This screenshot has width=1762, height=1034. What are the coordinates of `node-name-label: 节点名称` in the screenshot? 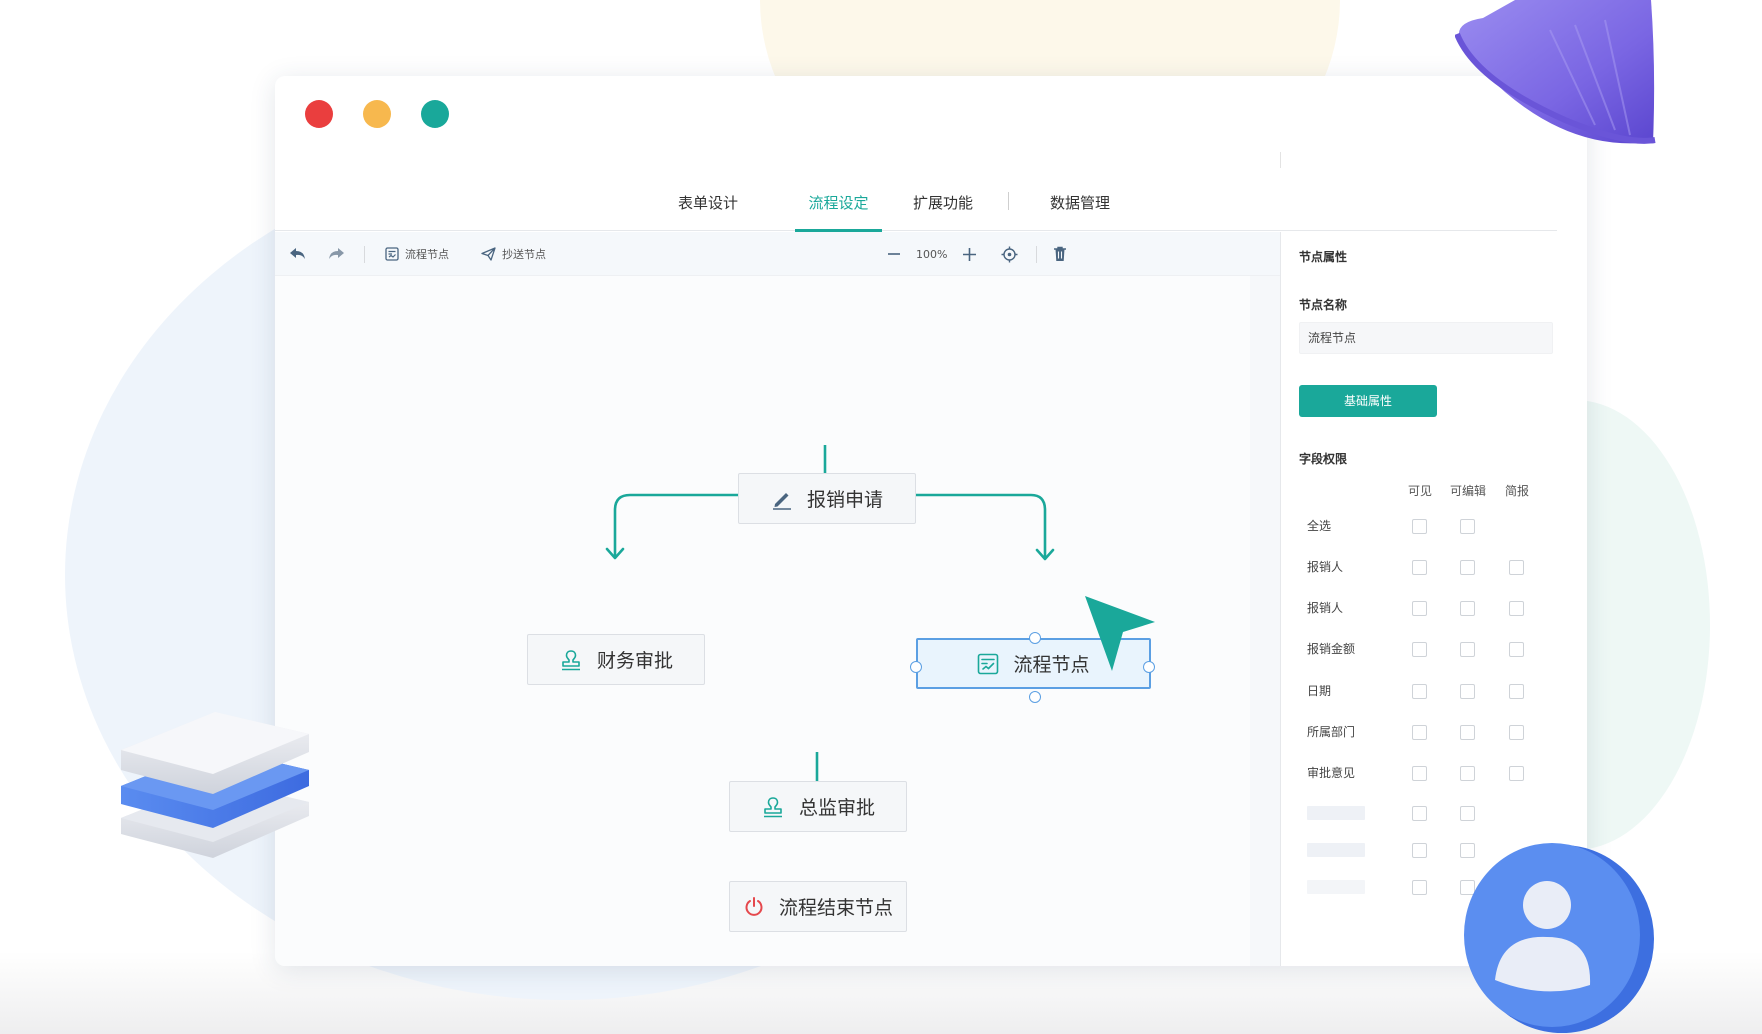 It's located at (1323, 305).